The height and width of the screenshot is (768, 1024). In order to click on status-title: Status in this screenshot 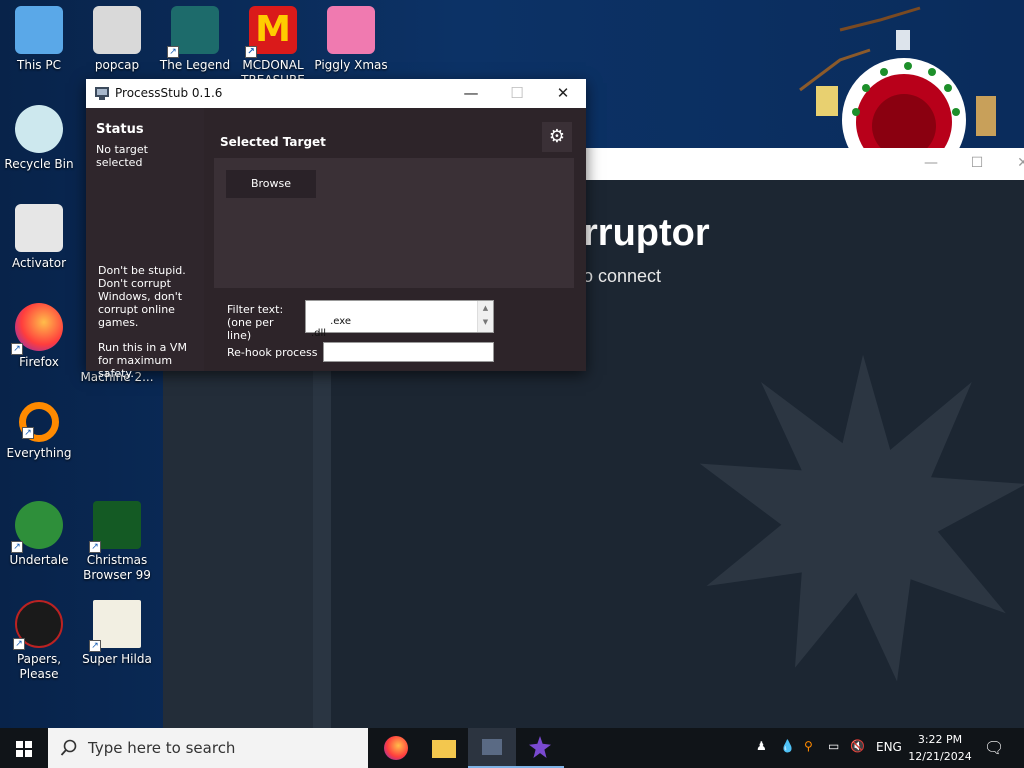, I will do `click(120, 129)`.